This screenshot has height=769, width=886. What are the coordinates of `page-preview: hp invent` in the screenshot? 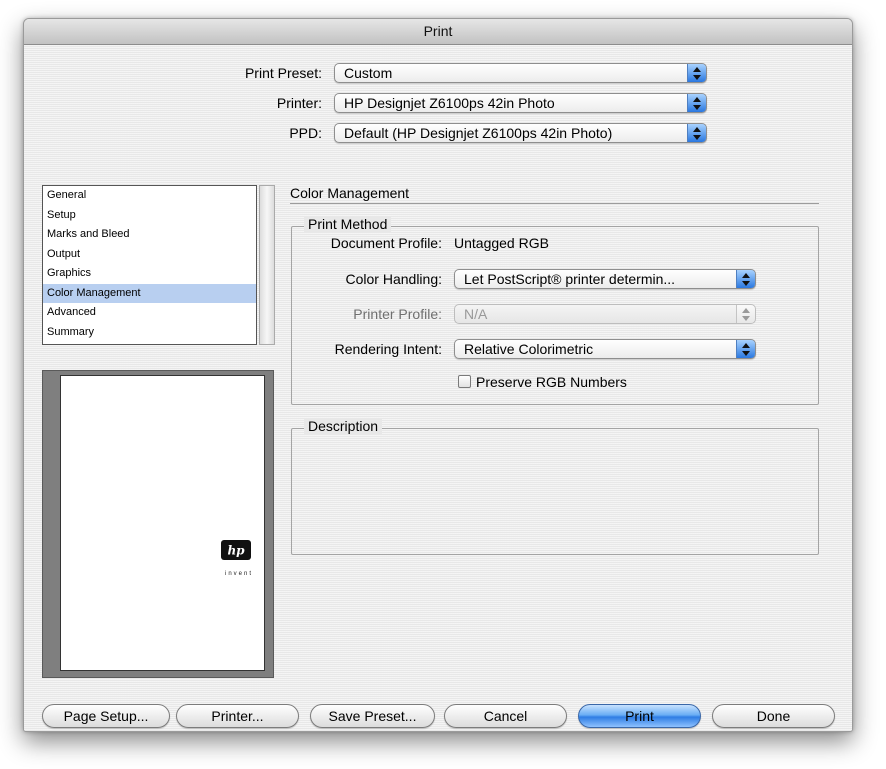 It's located at (158, 524).